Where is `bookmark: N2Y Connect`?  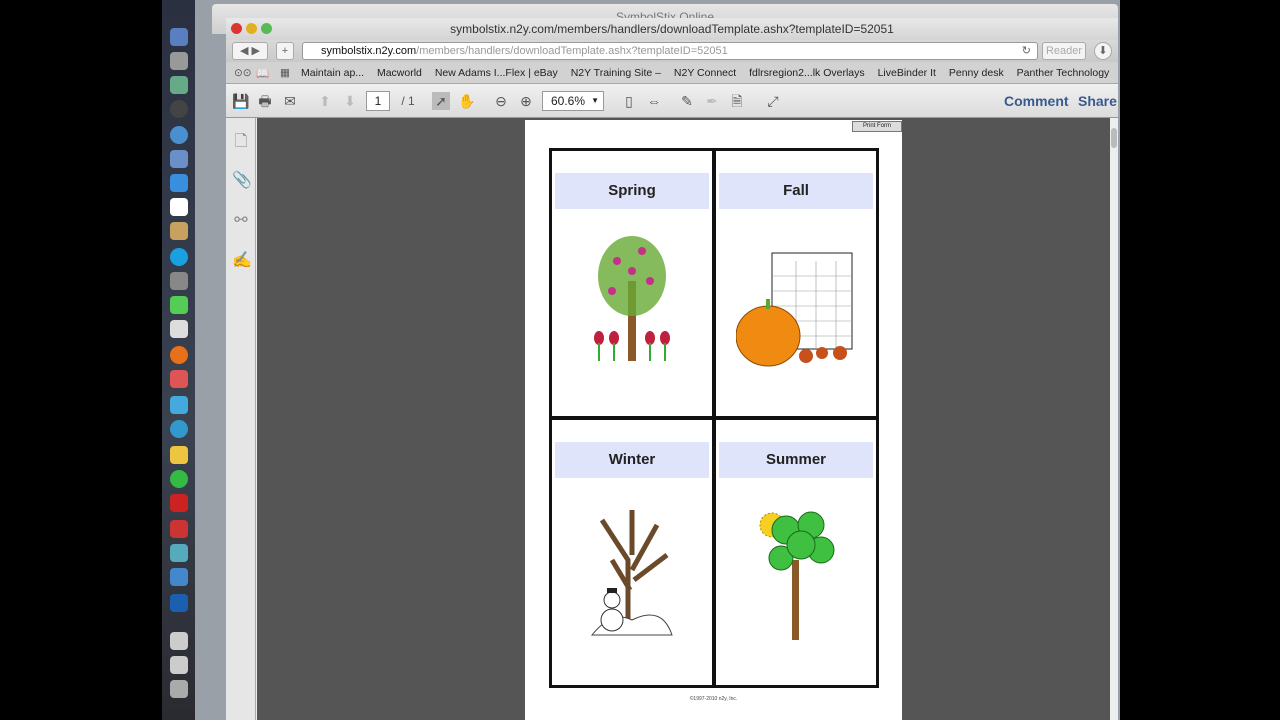
bookmark: N2Y Connect is located at coordinates (705, 73).